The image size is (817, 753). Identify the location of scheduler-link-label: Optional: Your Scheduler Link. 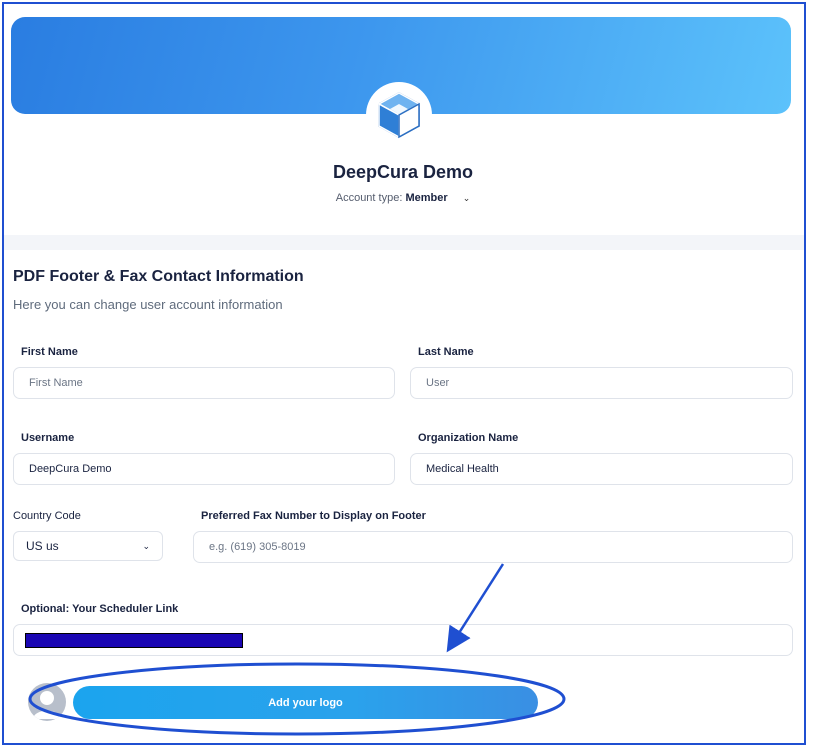
(100, 609).